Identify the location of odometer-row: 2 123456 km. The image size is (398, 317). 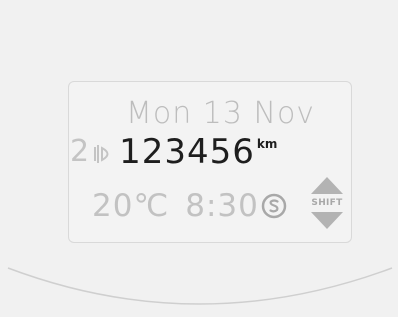
(174, 152).